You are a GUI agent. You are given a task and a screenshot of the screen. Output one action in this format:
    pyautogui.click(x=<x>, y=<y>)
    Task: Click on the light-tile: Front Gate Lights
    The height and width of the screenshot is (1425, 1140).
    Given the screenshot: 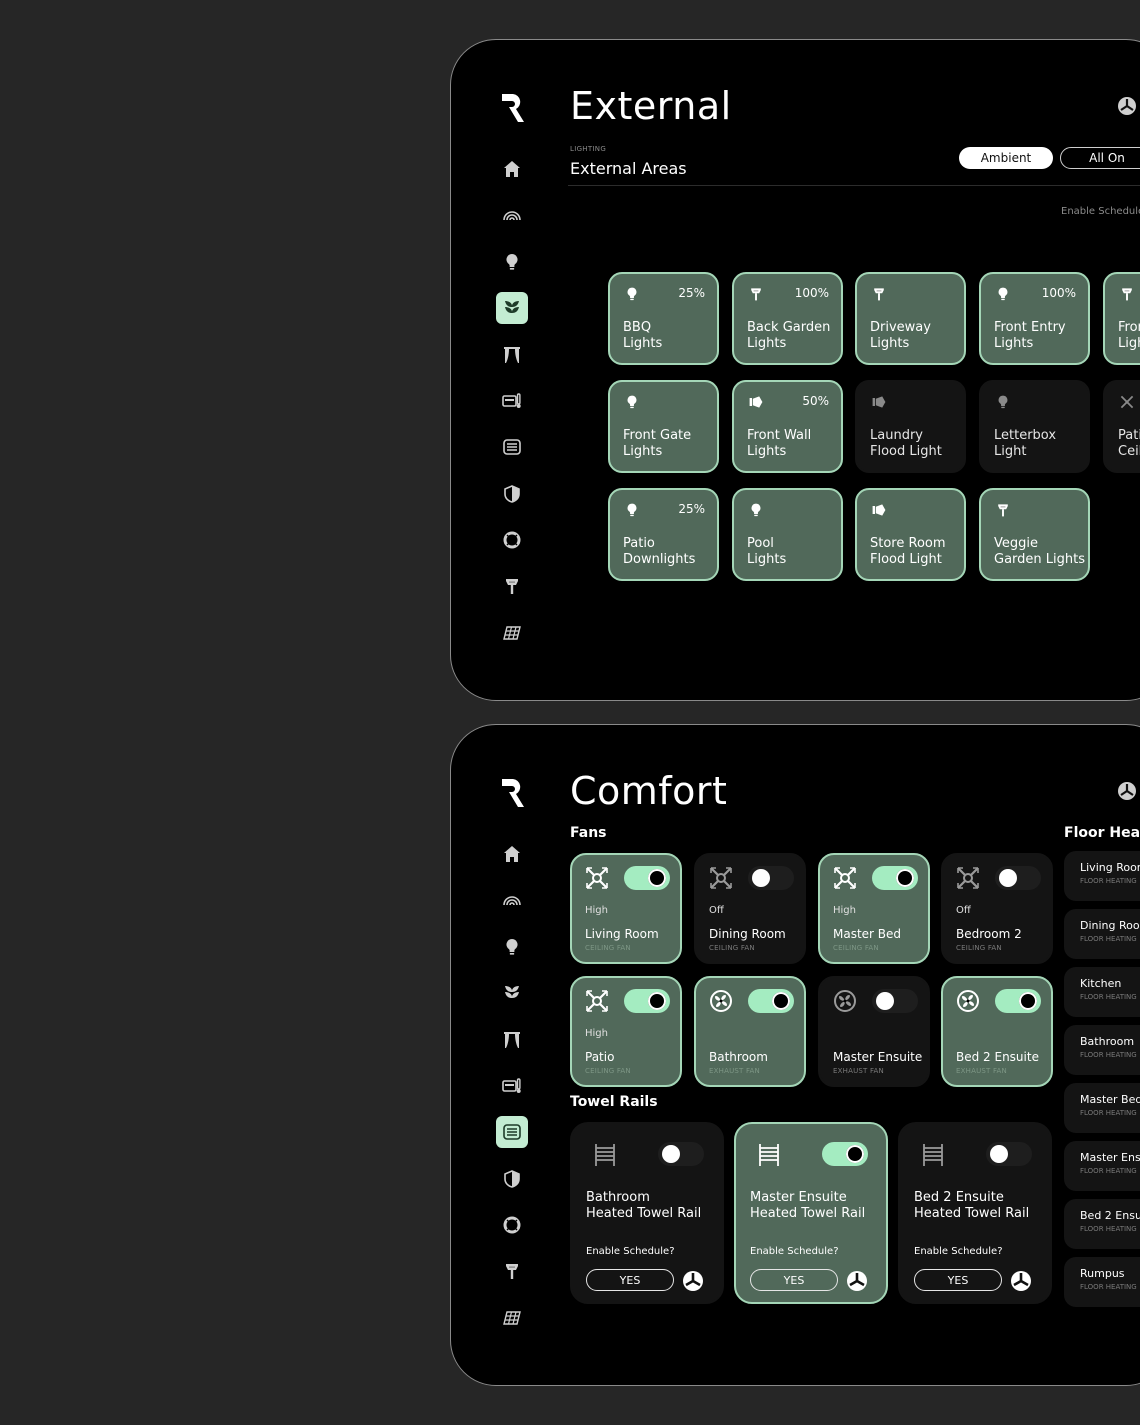 What is the action you would take?
    pyautogui.click(x=663, y=426)
    